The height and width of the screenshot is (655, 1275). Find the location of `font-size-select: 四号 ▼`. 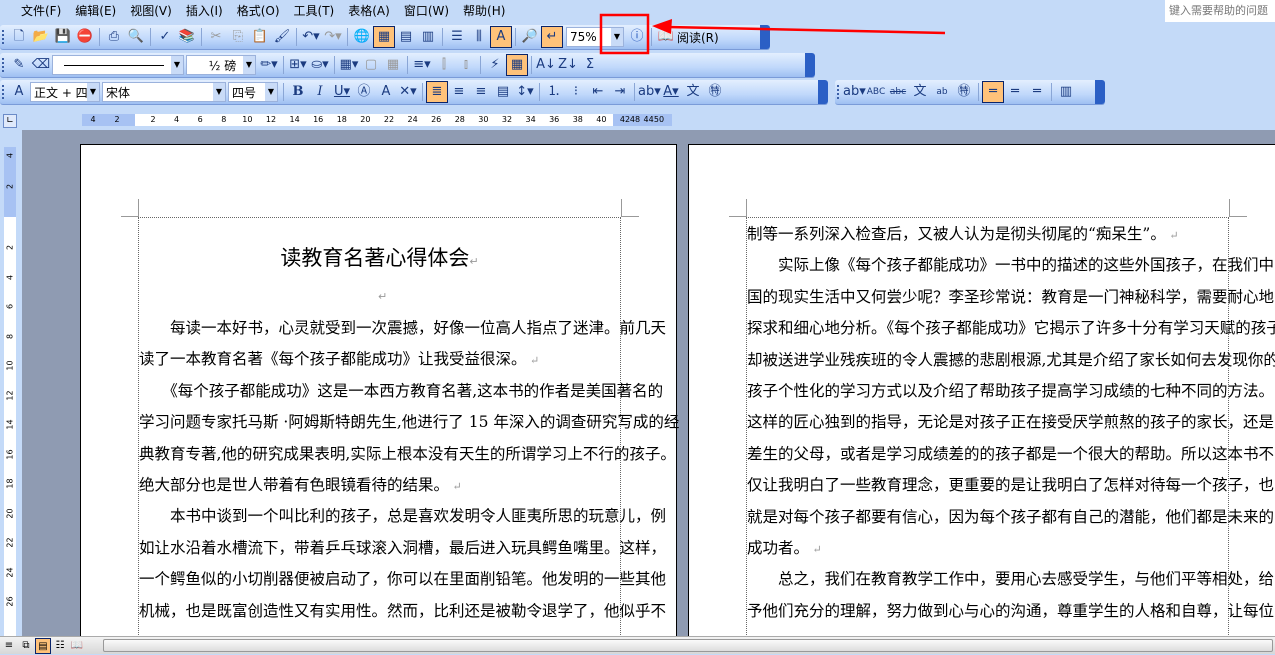

font-size-select: 四号 ▼ is located at coordinates (253, 92).